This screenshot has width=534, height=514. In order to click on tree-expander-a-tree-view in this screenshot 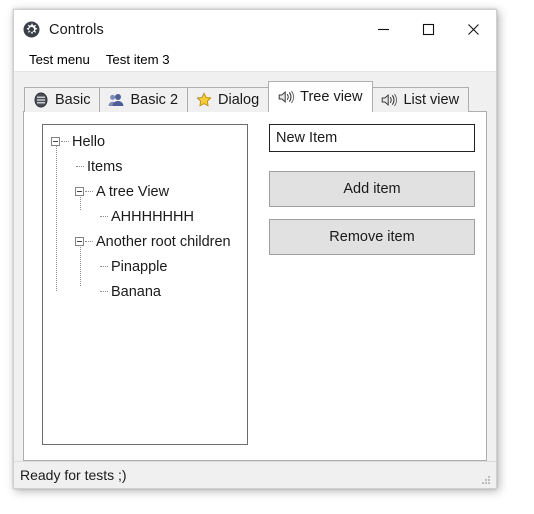, I will do `click(79, 191)`.